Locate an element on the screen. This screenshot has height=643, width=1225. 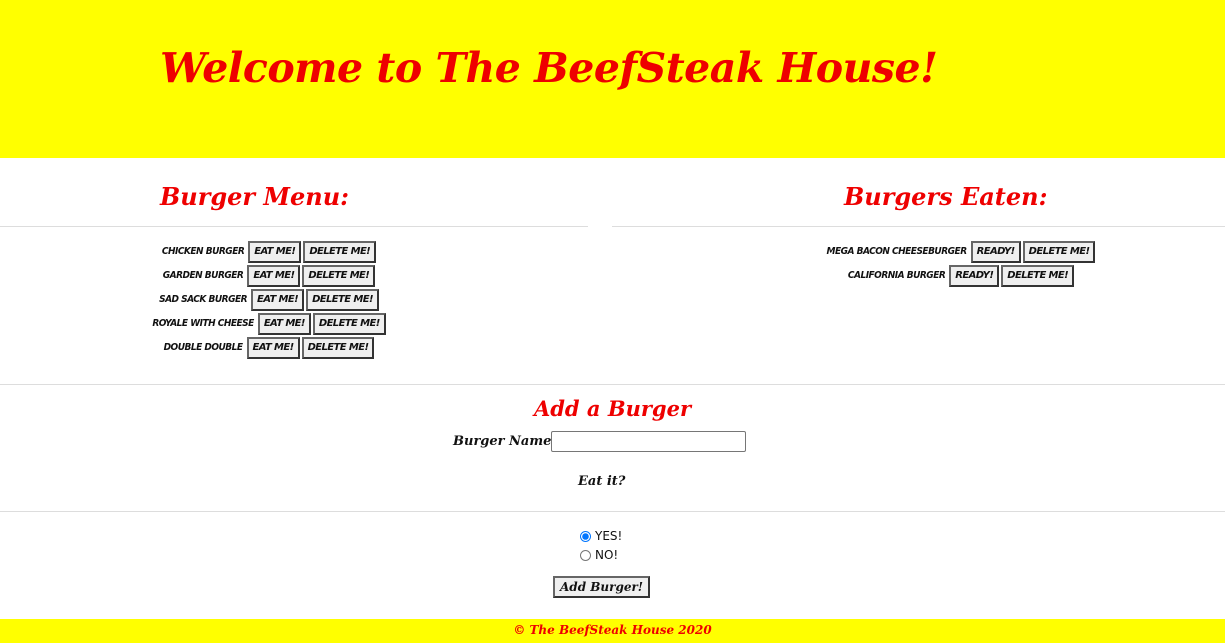
footer: © The BeefSteak House 2020 is located at coordinates (612, 631).